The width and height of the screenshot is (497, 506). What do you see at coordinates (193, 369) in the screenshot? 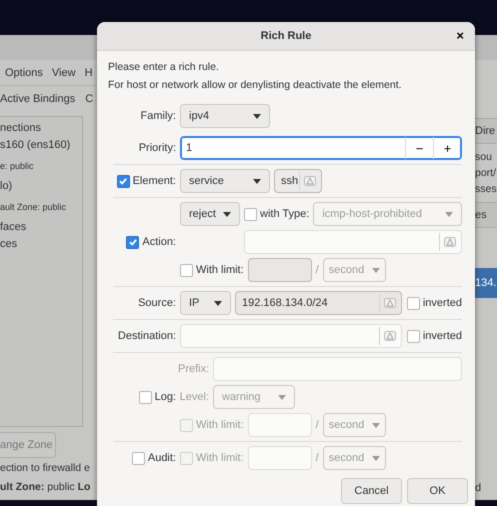
I see `field-label: Prefix:` at bounding box center [193, 369].